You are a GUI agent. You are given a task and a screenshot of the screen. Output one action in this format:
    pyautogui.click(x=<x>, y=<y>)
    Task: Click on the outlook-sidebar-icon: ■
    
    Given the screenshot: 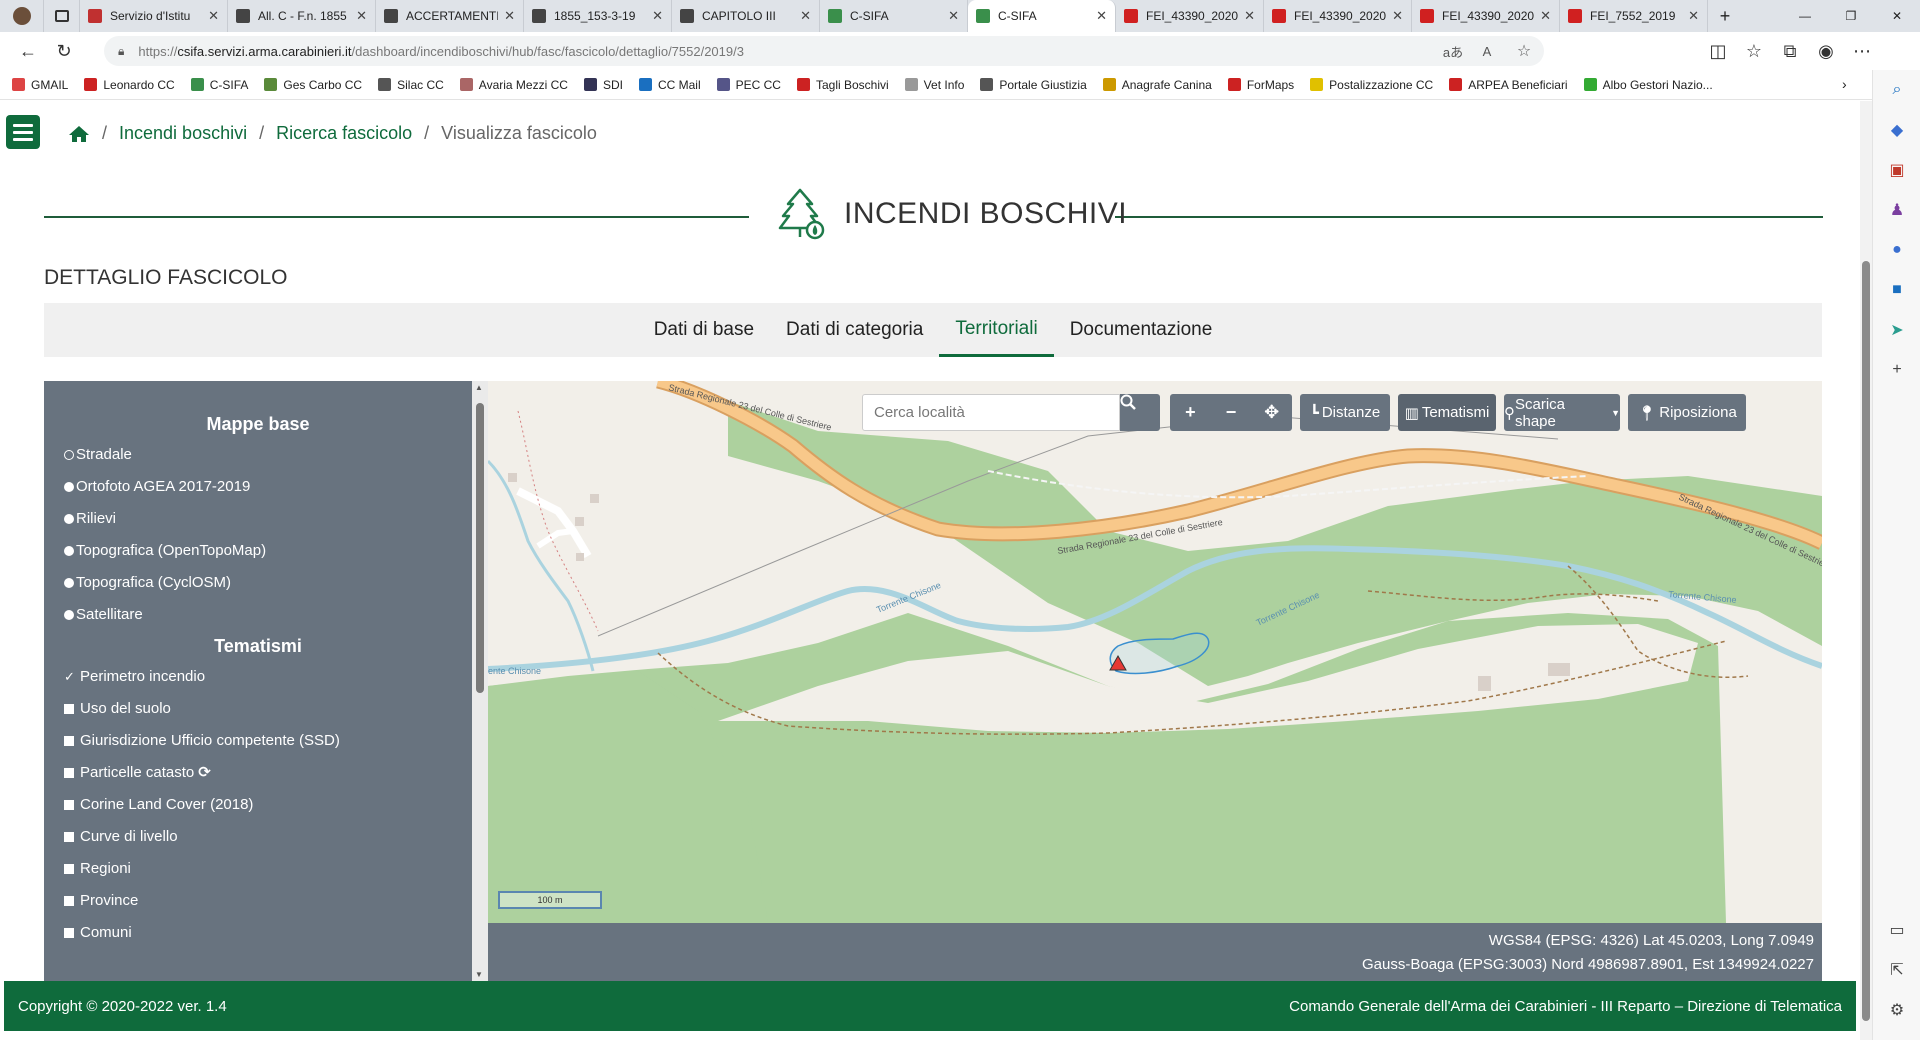 What is the action you would take?
    pyautogui.click(x=1896, y=290)
    